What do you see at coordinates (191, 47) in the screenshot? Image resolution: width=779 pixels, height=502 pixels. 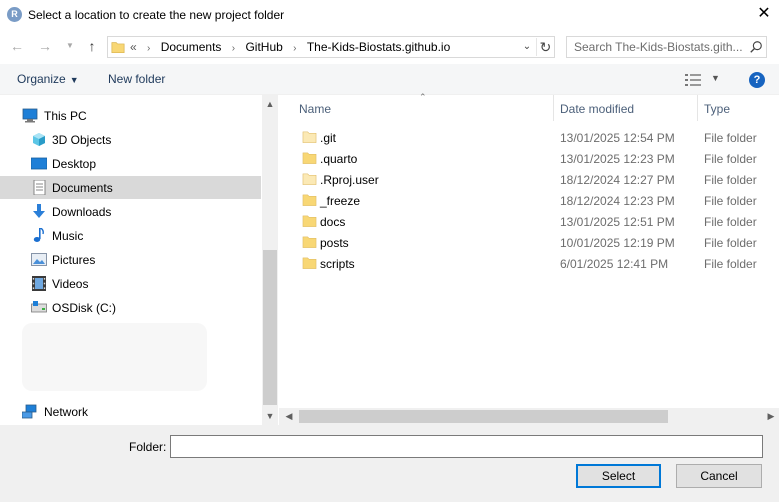 I see `breadcrumb-documents: Documents` at bounding box center [191, 47].